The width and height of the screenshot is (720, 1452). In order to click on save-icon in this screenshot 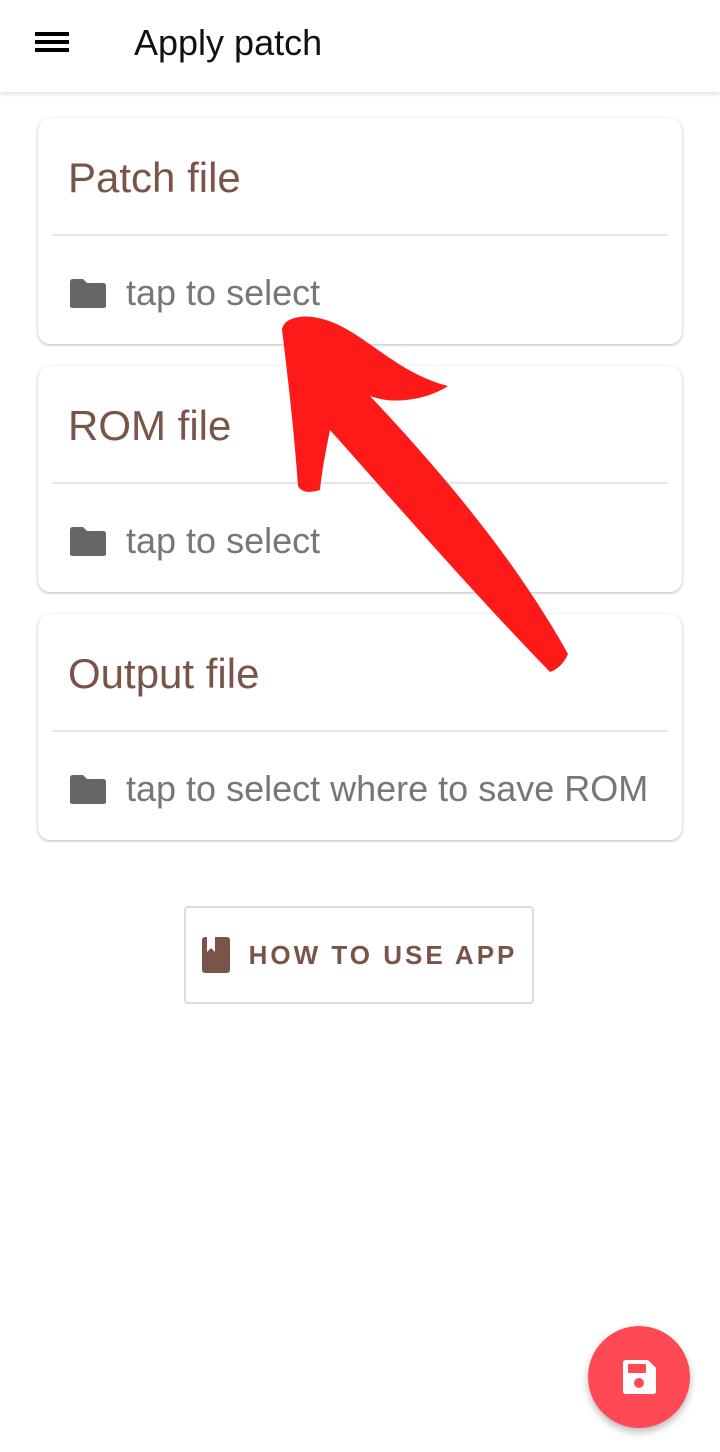, I will do `click(639, 1377)`.